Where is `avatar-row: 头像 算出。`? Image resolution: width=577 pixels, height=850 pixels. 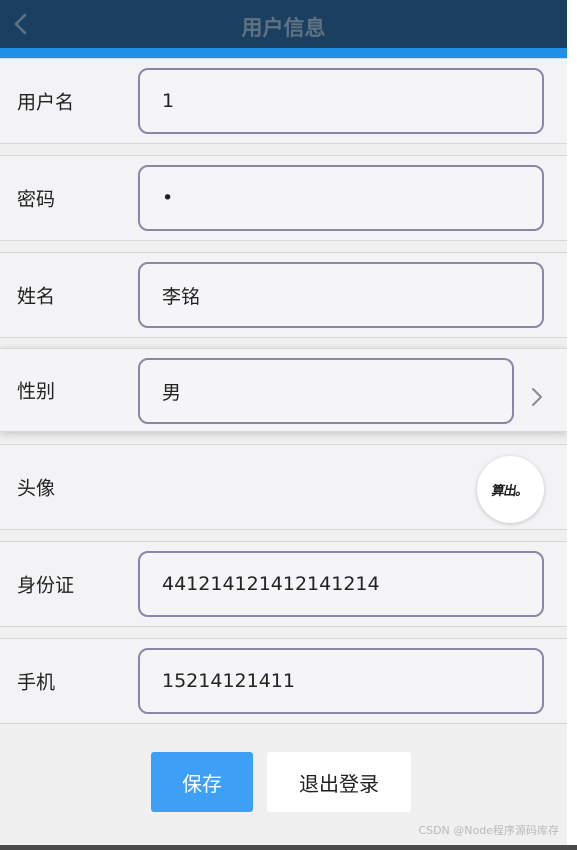
avatar-row: 头像 算出。 is located at coordinates (283, 487).